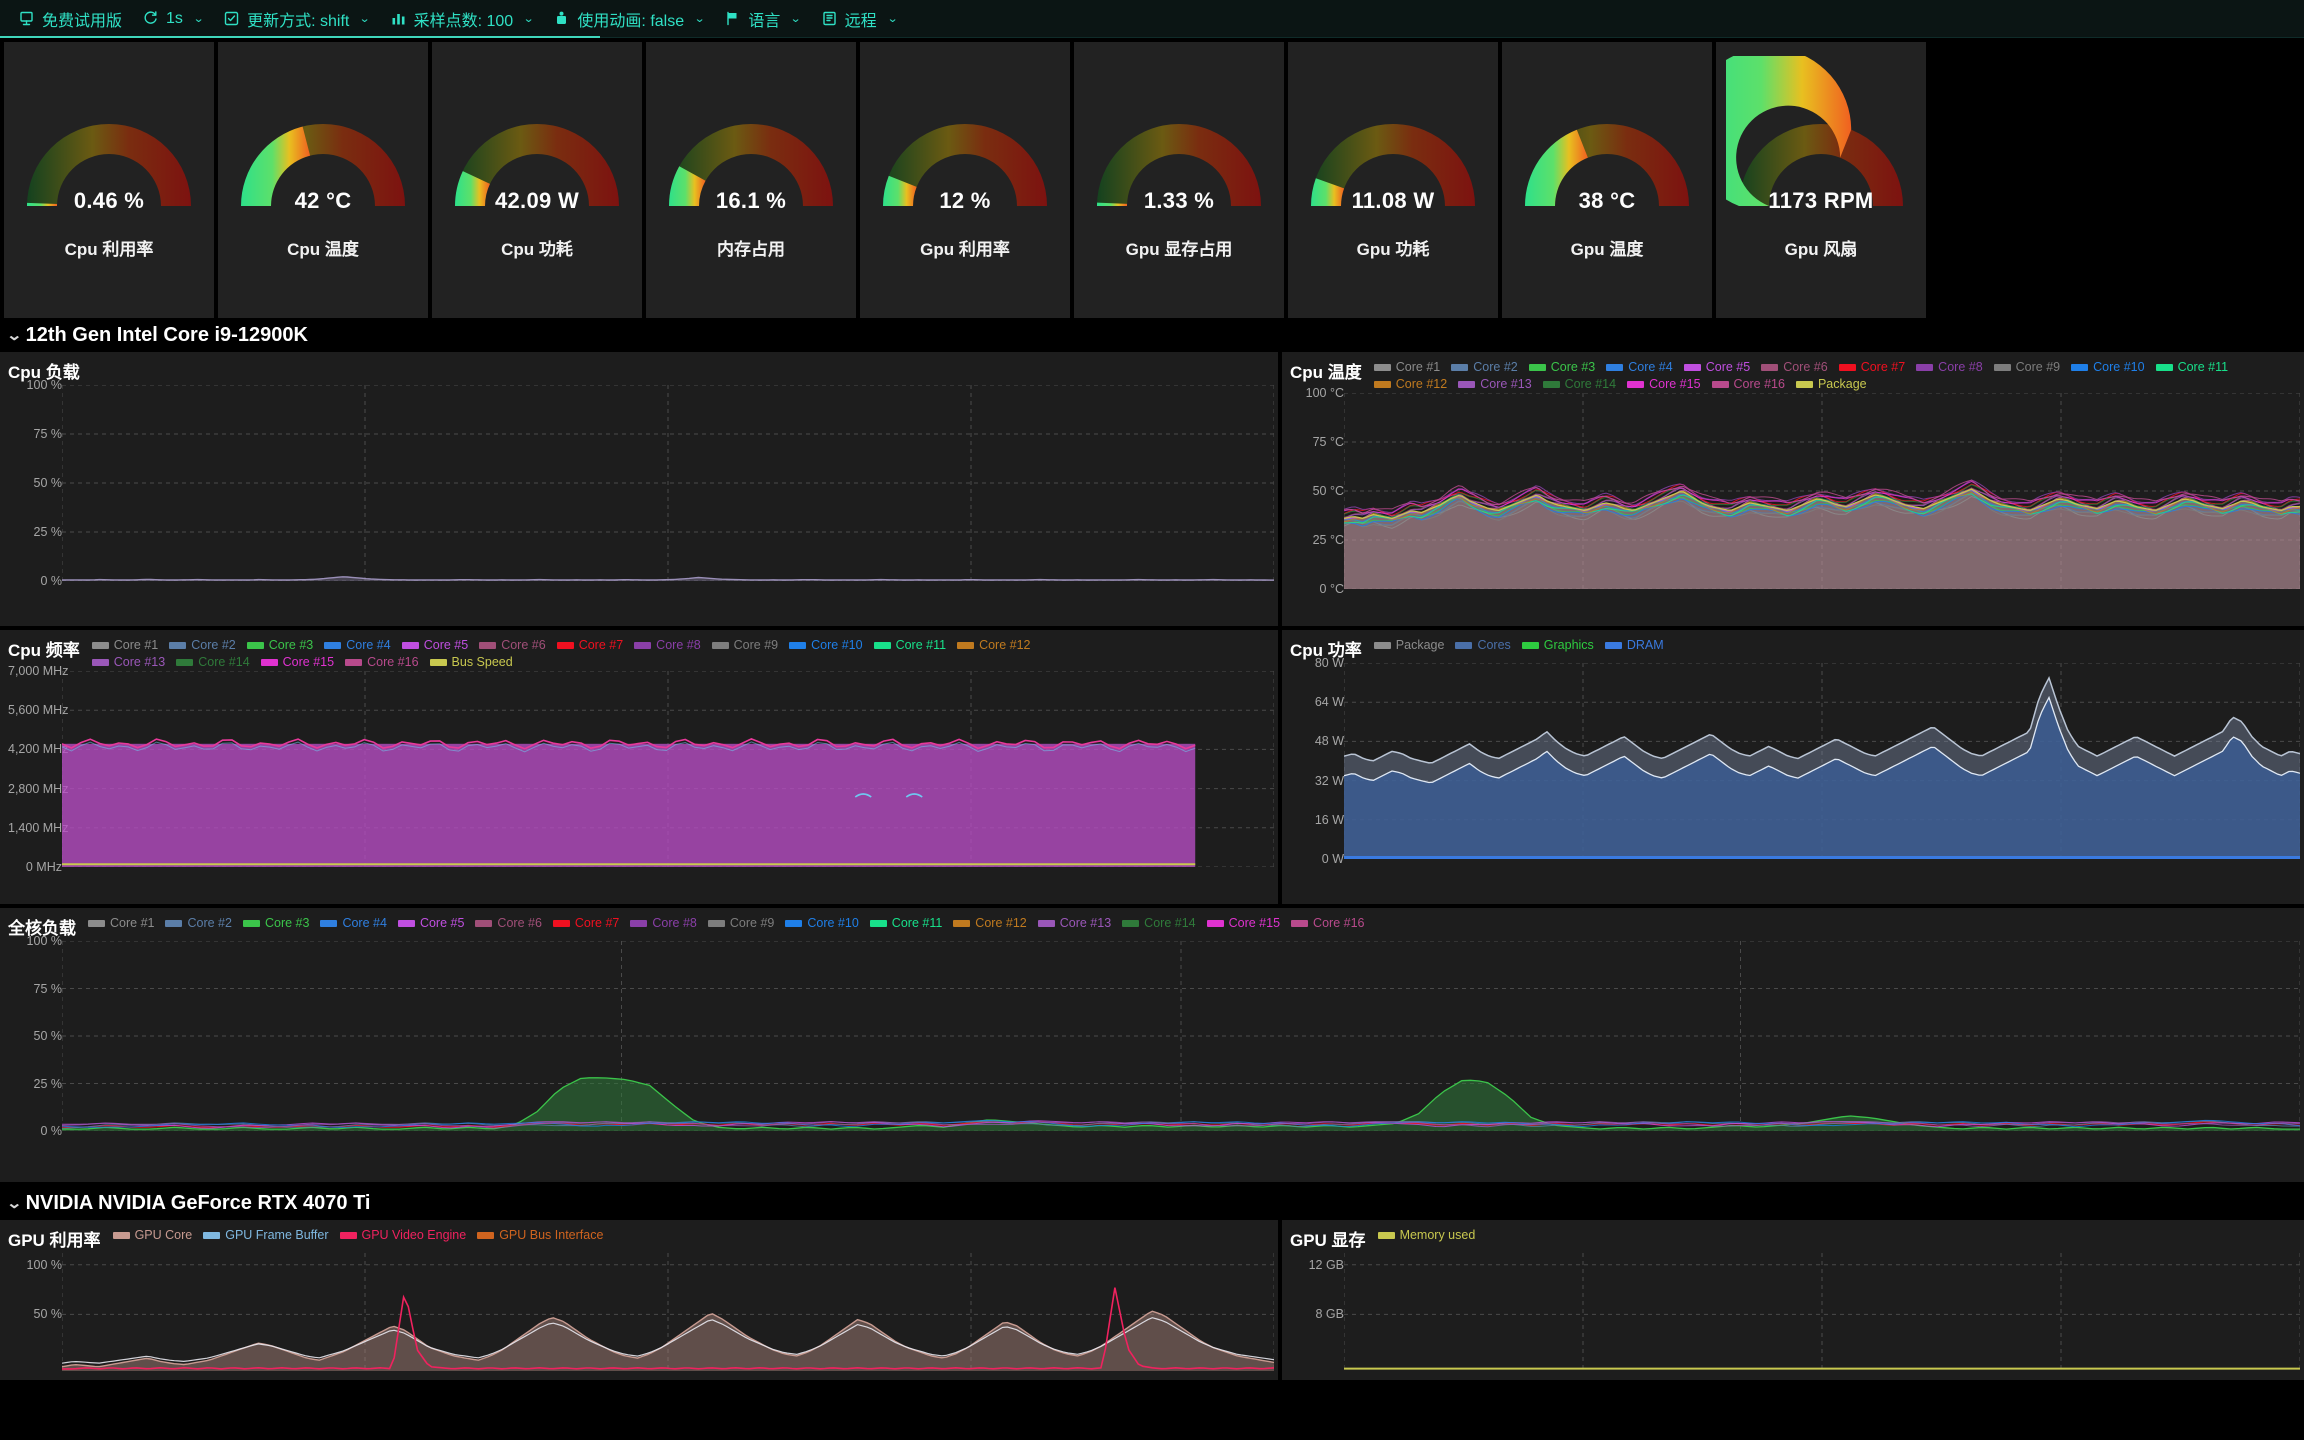  I want to click on gauge-card-1: 42 °C Cpu 温度, so click(323, 180).